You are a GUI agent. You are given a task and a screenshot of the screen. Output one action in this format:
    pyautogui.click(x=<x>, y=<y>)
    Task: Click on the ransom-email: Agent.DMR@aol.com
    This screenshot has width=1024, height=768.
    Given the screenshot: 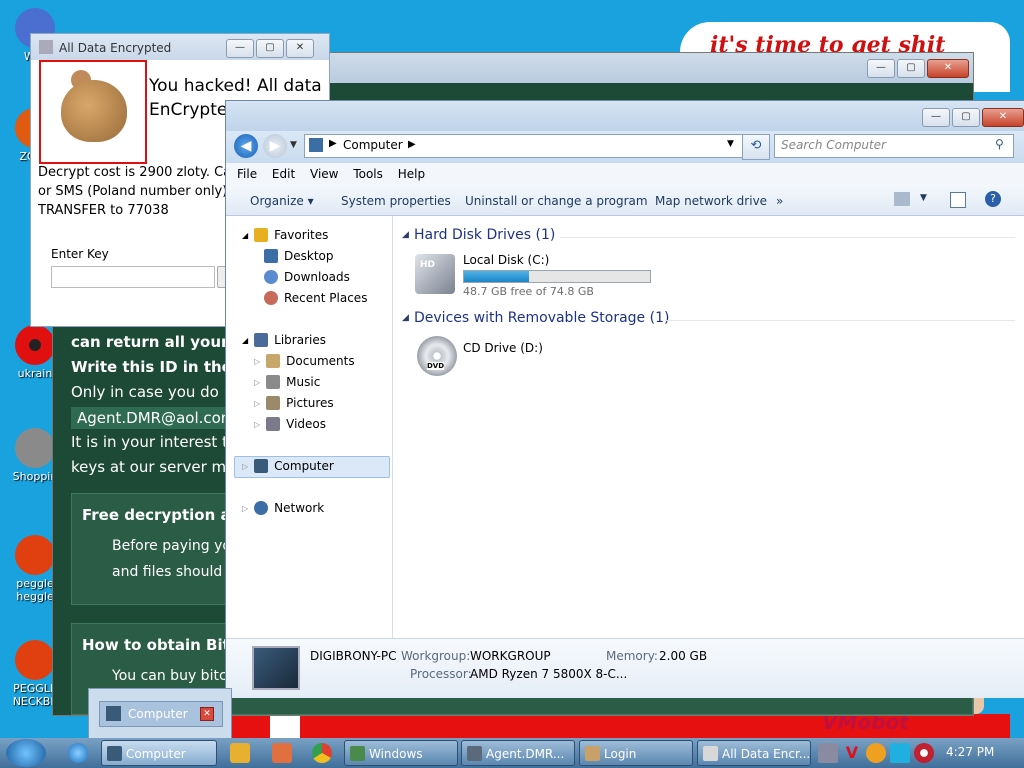 What is the action you would take?
    pyautogui.click(x=156, y=418)
    